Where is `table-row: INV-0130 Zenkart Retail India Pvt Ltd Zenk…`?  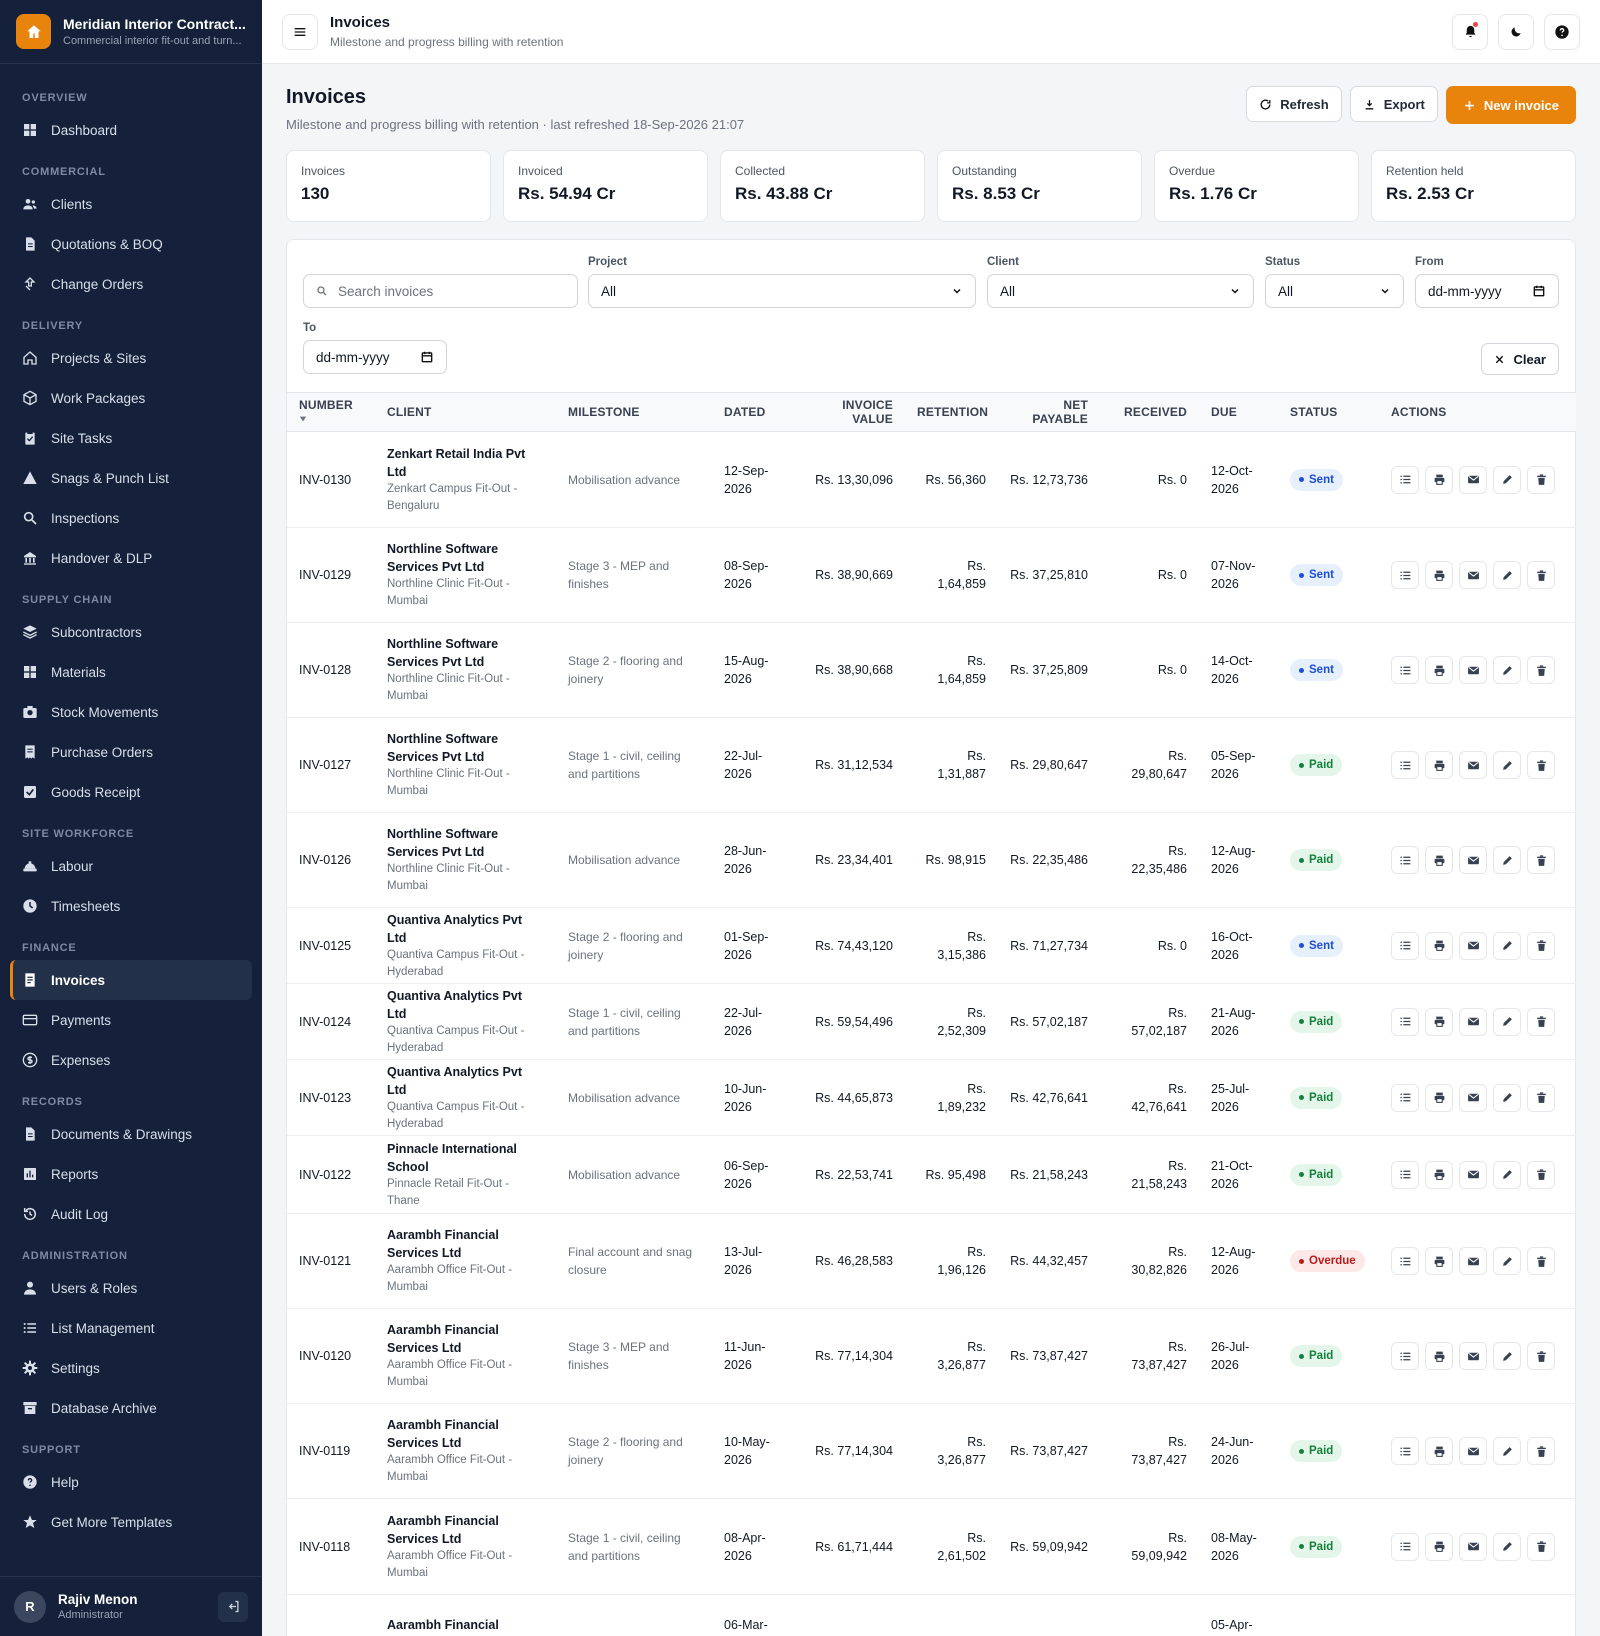 table-row: INV-0130 Zenkart Retail India Pvt Ltd Zenk… is located at coordinates (931, 479).